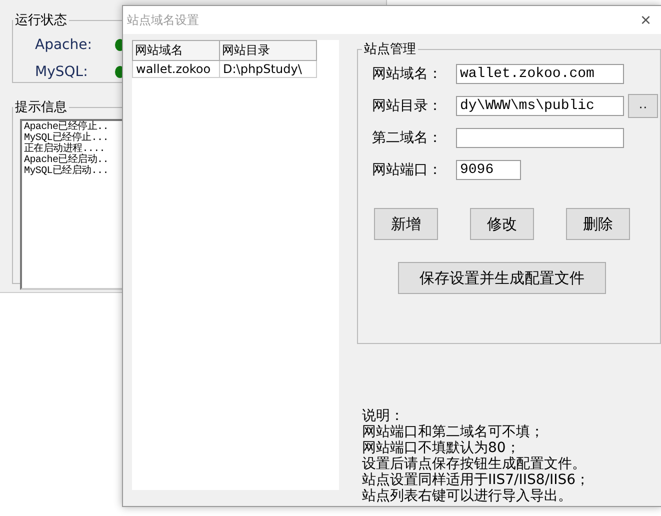 The height and width of the screenshot is (516, 661). Describe the element at coordinates (540, 106) in the screenshot. I see `input-field: dy\WWW\ms\public` at that location.